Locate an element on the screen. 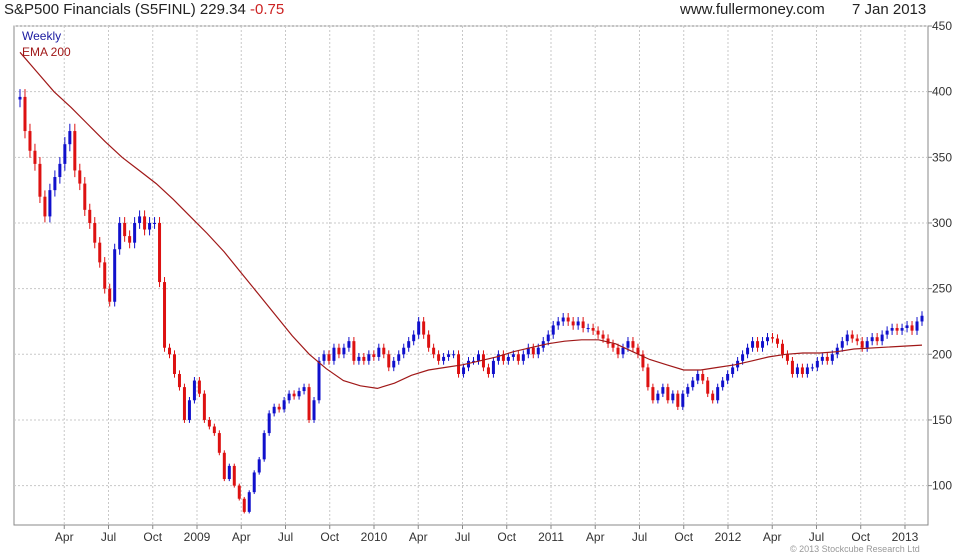  x-tick-label: 2011 is located at coordinates (551, 537).